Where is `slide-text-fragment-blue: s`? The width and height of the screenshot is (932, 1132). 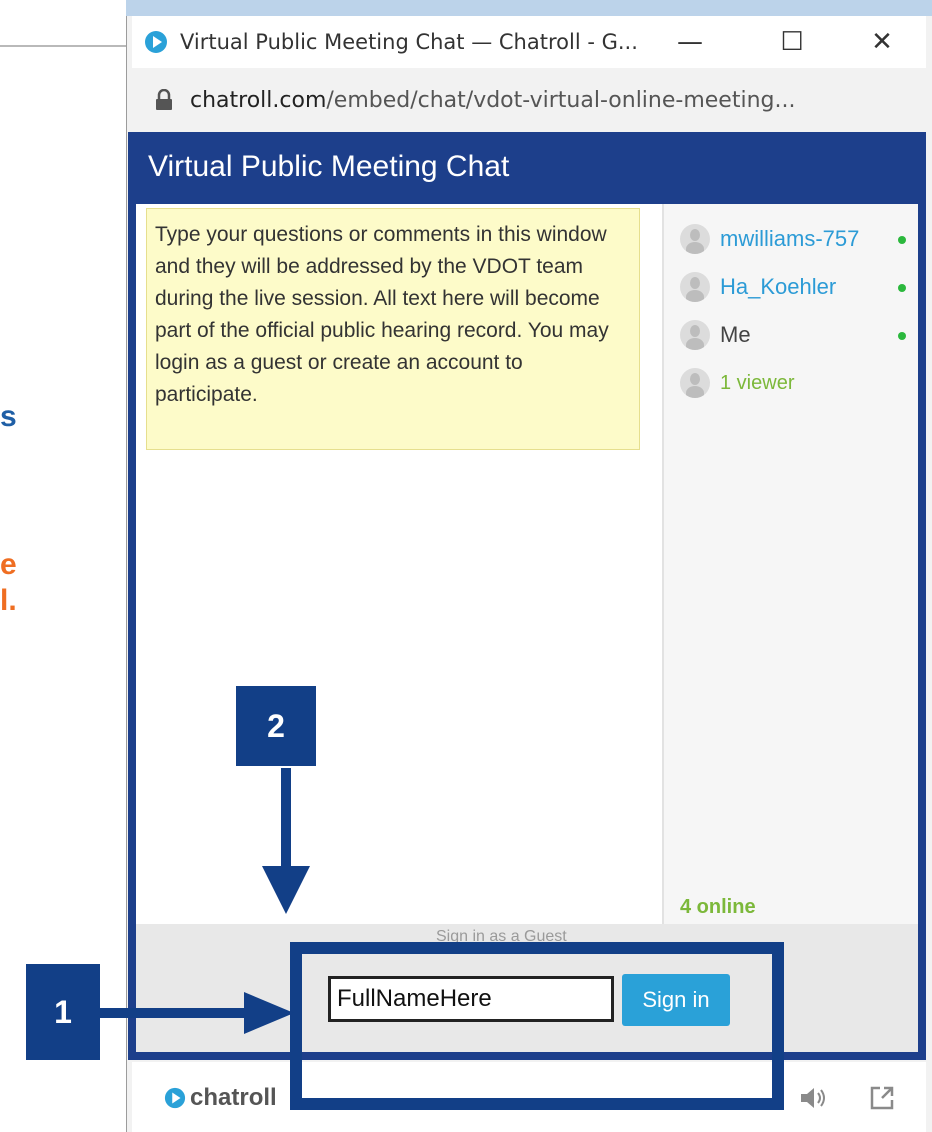
slide-text-fragment-blue: s is located at coordinates (8, 416).